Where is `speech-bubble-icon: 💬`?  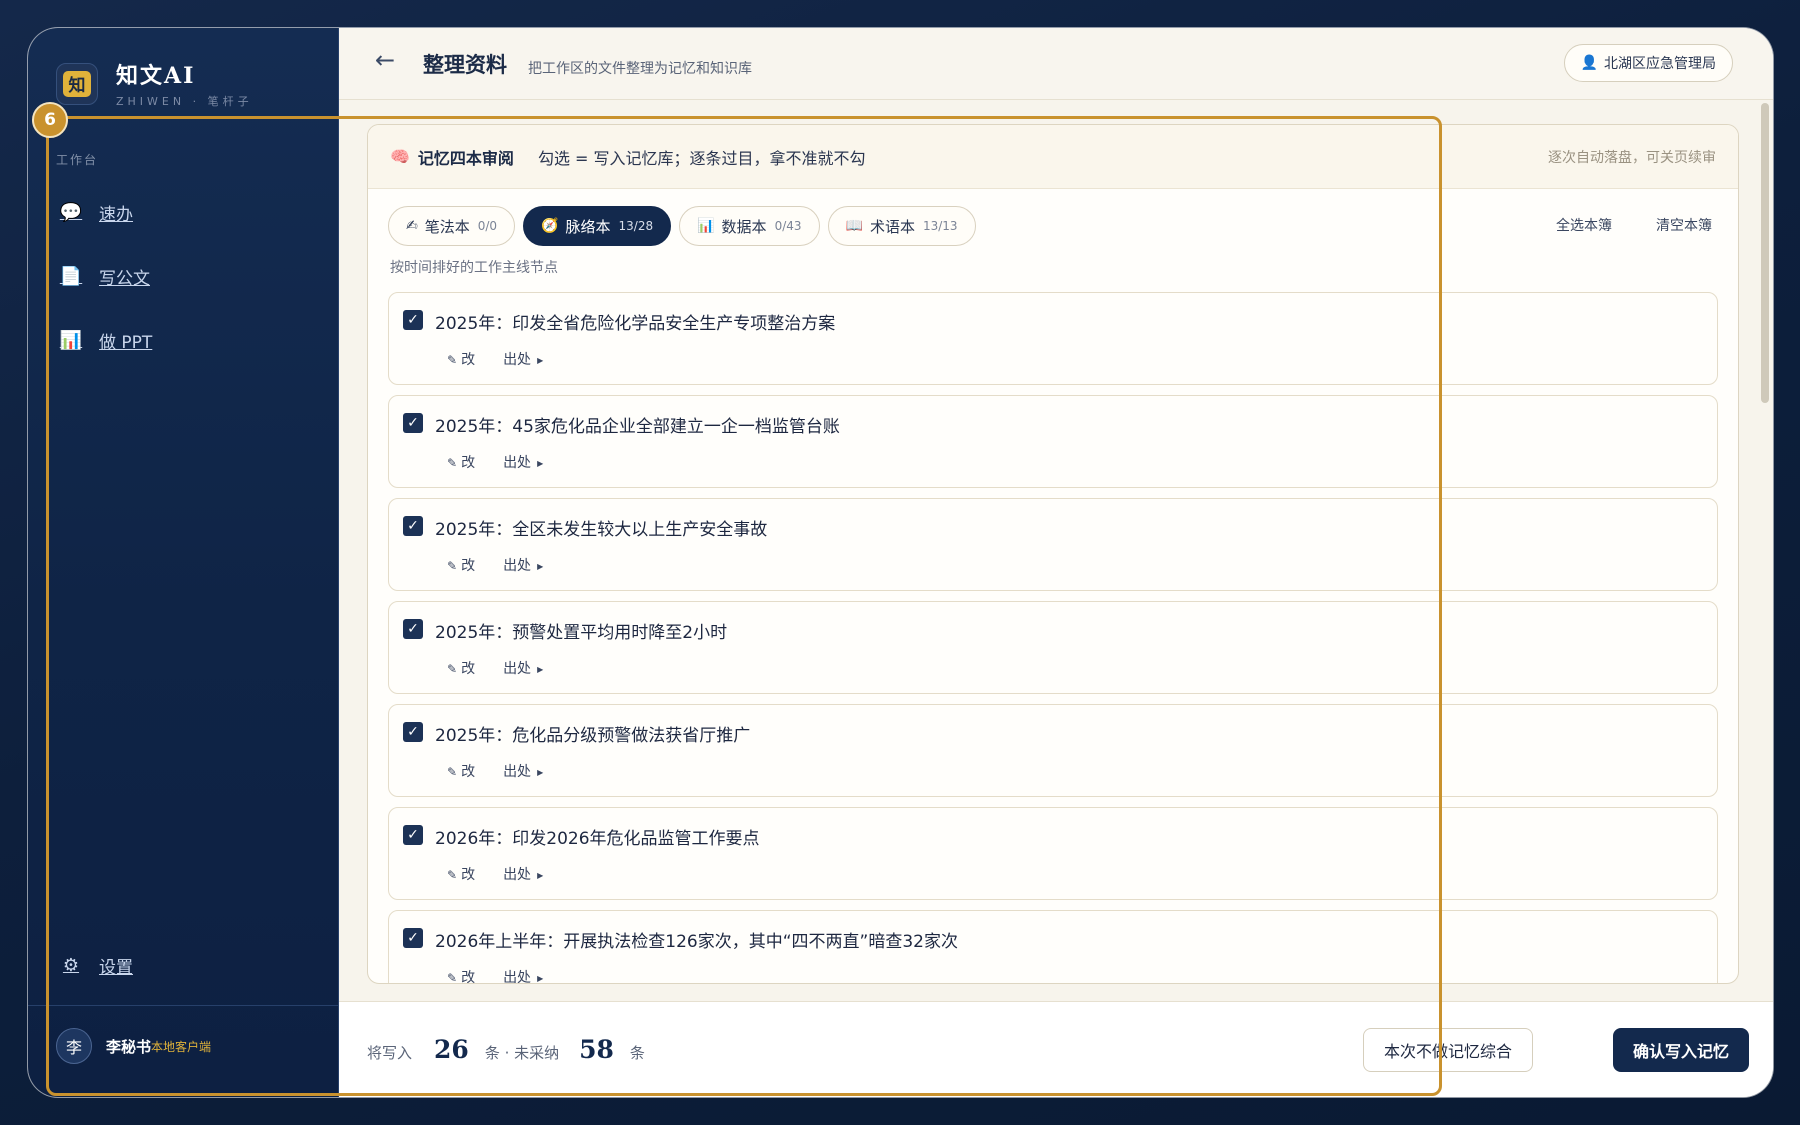 speech-bubble-icon: 💬 is located at coordinates (71, 212).